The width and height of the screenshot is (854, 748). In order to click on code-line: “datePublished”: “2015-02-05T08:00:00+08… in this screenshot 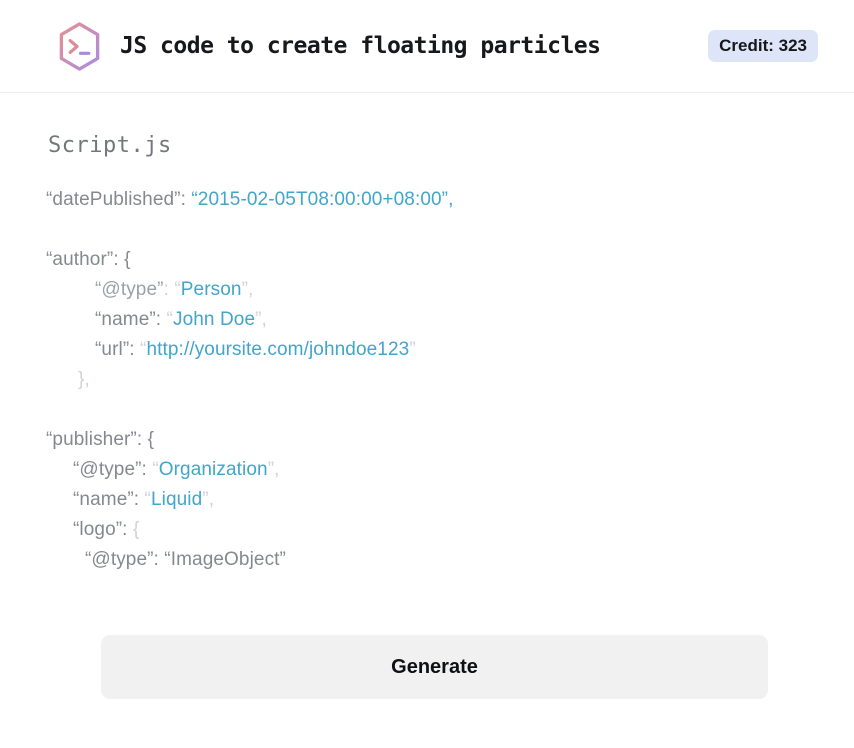, I will do `click(250, 199)`.